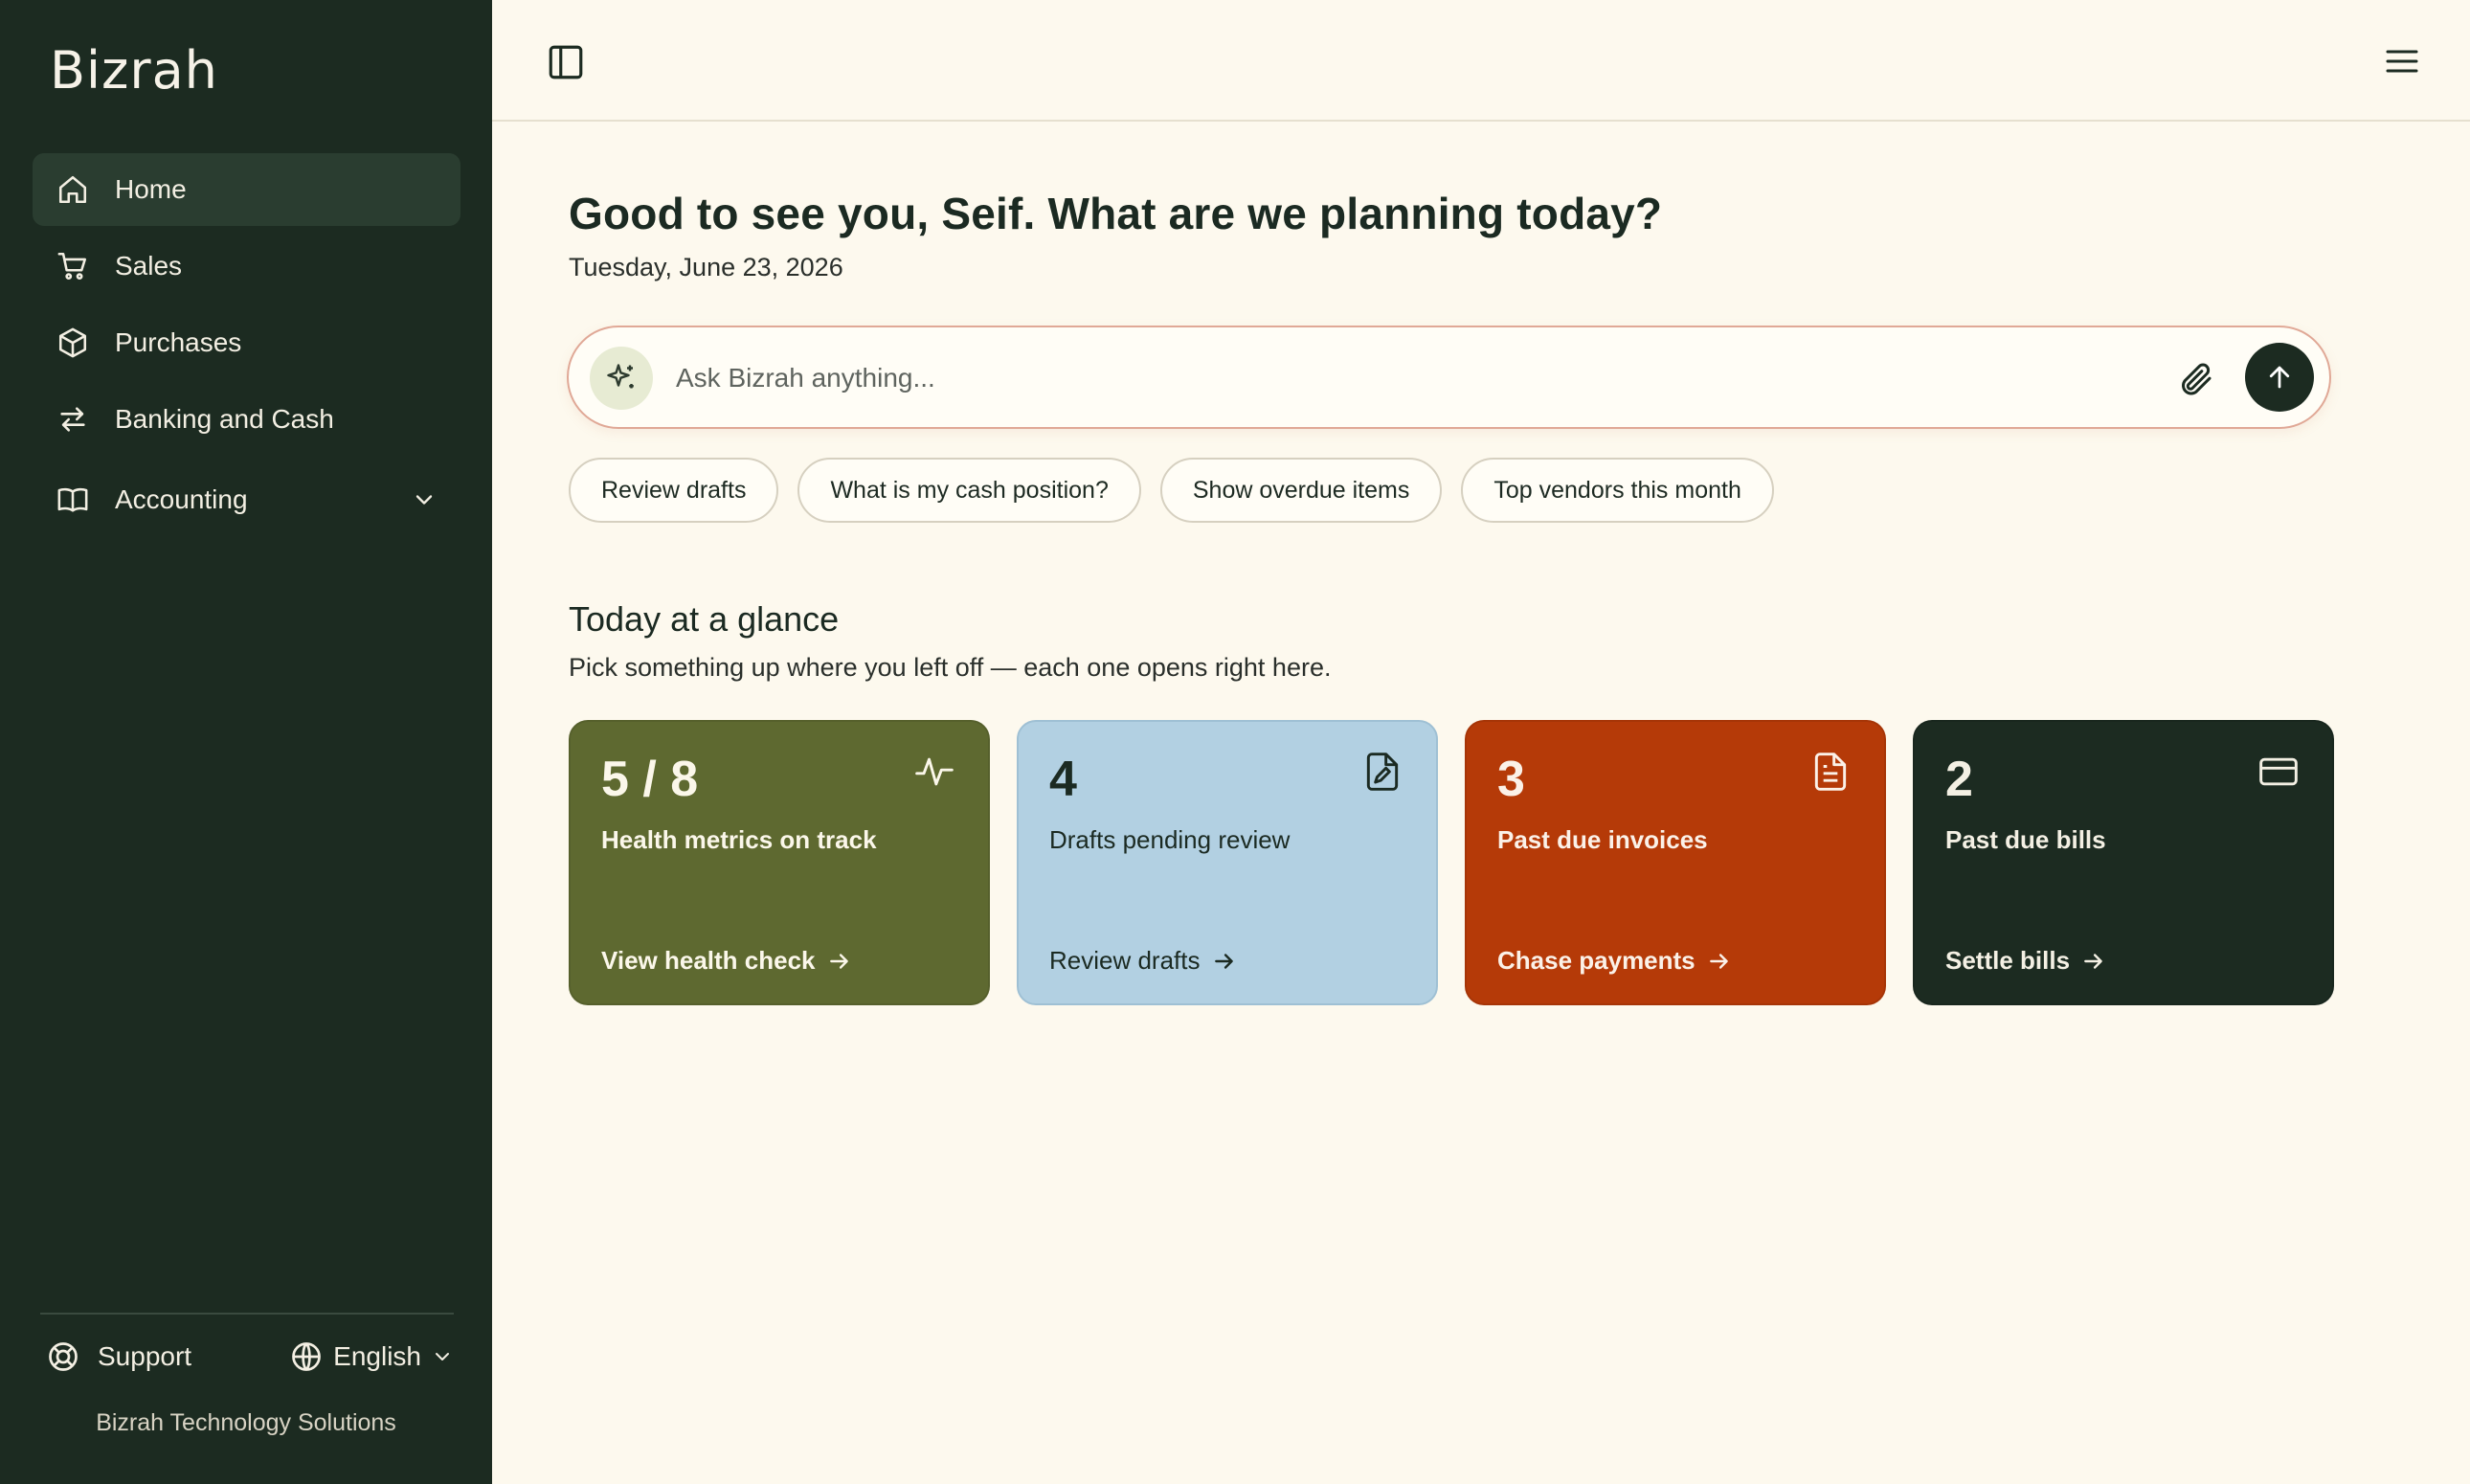 This screenshot has width=2470, height=1484. I want to click on card-cta: Chase payments, so click(1615, 961).